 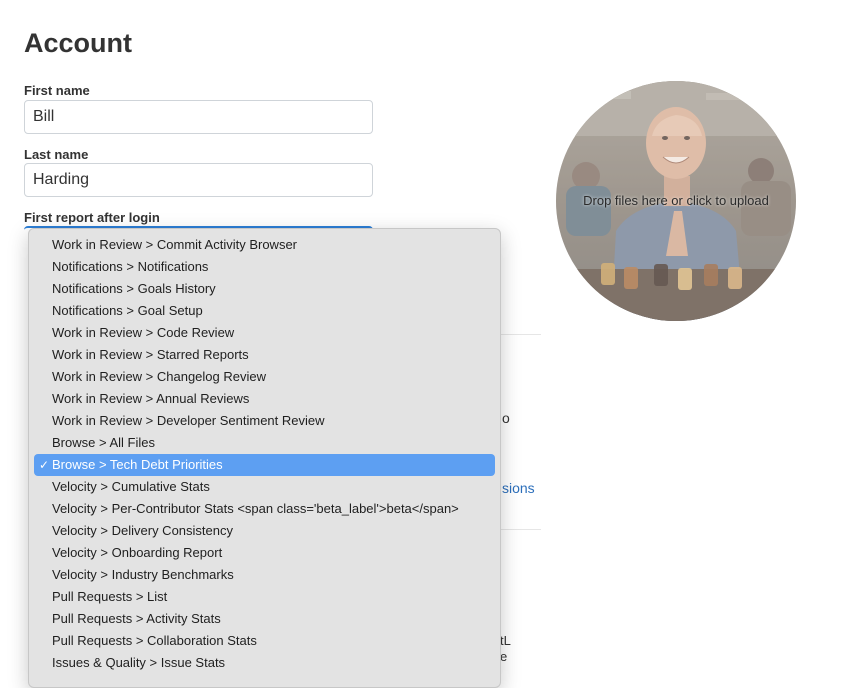 I want to click on dropdown-option: Issues & Quality > Issue Stats, so click(x=264, y=663).